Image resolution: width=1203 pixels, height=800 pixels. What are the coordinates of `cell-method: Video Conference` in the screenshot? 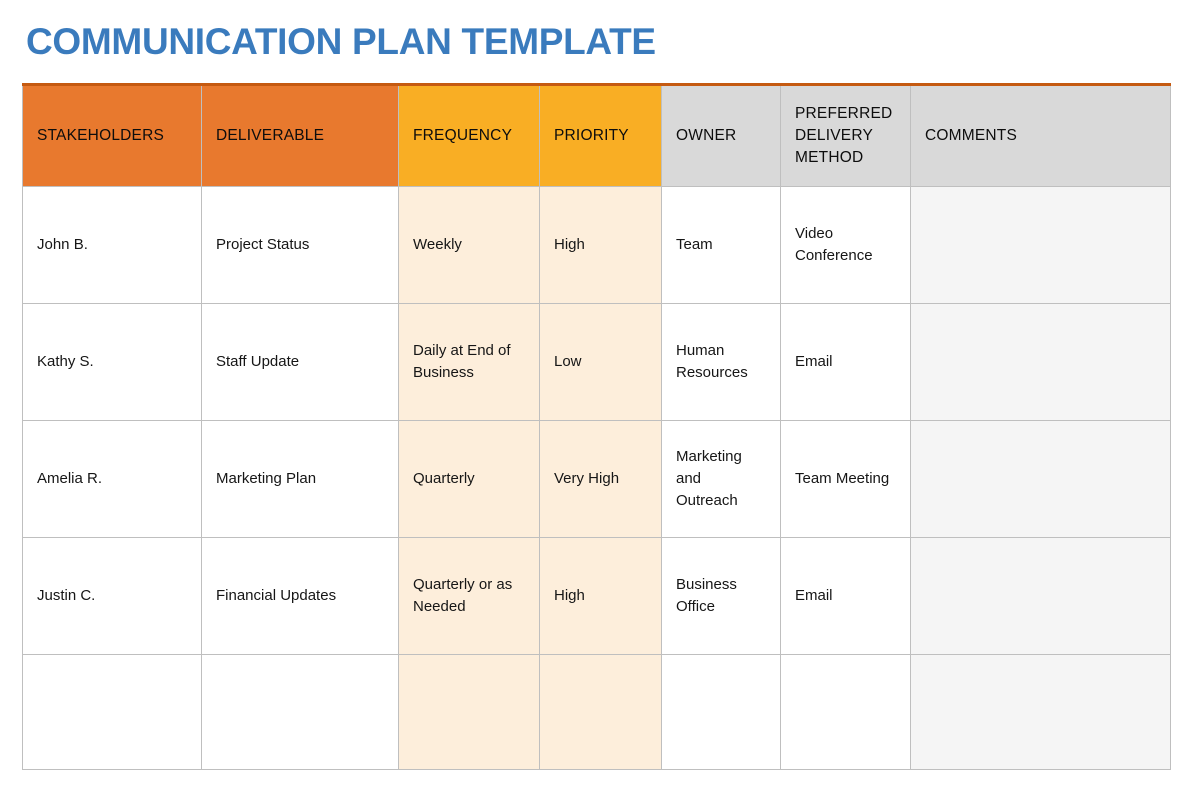 It's located at (845, 245).